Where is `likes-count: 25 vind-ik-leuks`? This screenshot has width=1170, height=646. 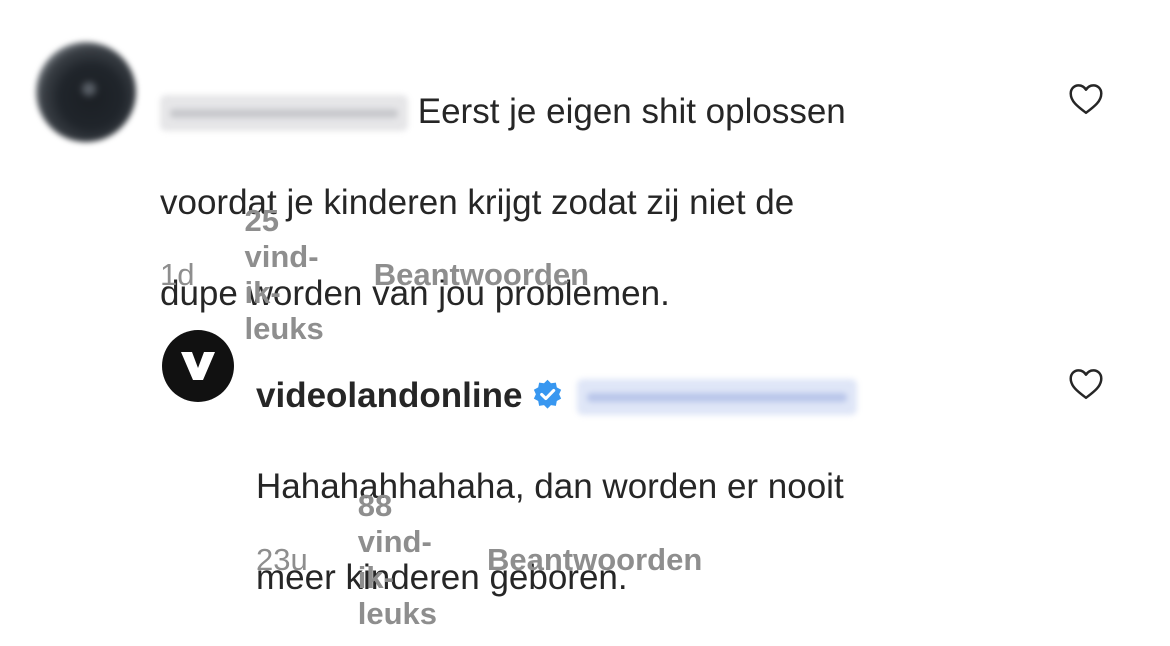
likes-count: 25 vind-ik-leuks is located at coordinates (283, 275).